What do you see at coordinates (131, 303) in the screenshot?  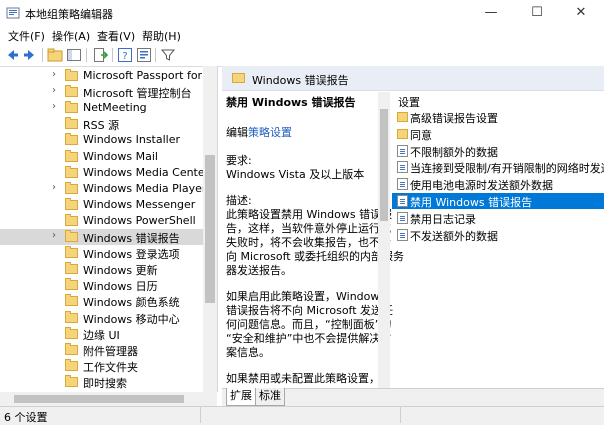 I see `tree-item-label: Windows 颜色系统` at bounding box center [131, 303].